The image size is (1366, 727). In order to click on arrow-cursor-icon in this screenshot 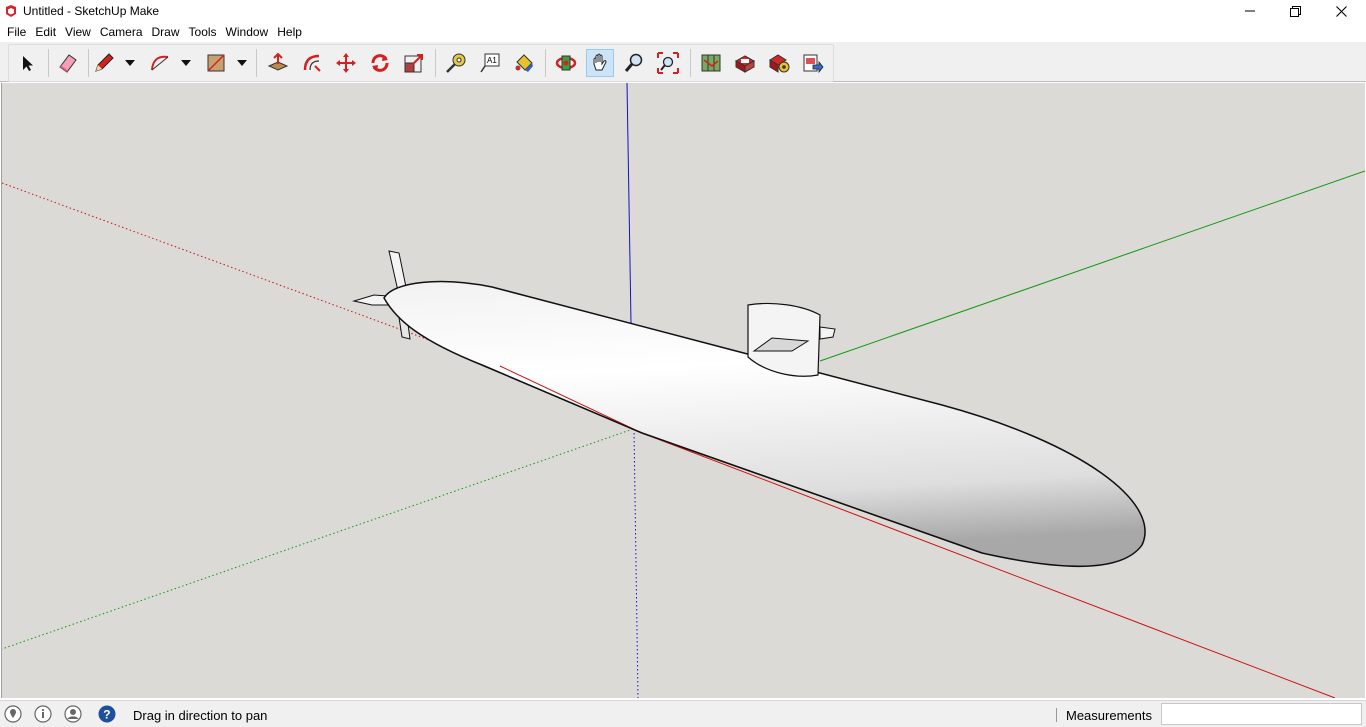, I will do `click(28, 63)`.